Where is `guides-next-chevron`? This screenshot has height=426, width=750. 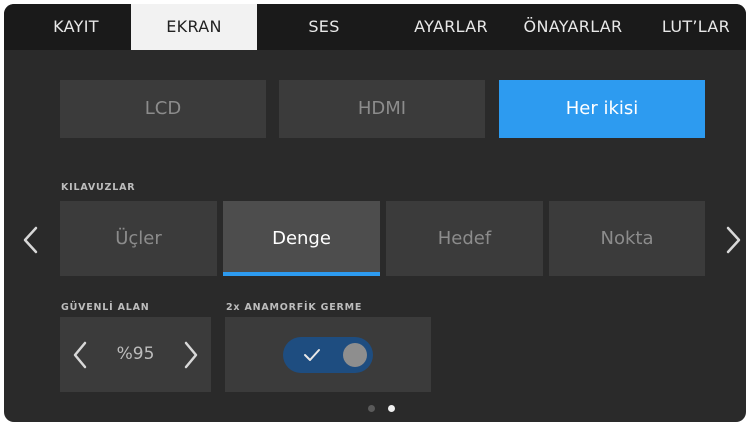
guides-next-chevron is located at coordinates (733, 242).